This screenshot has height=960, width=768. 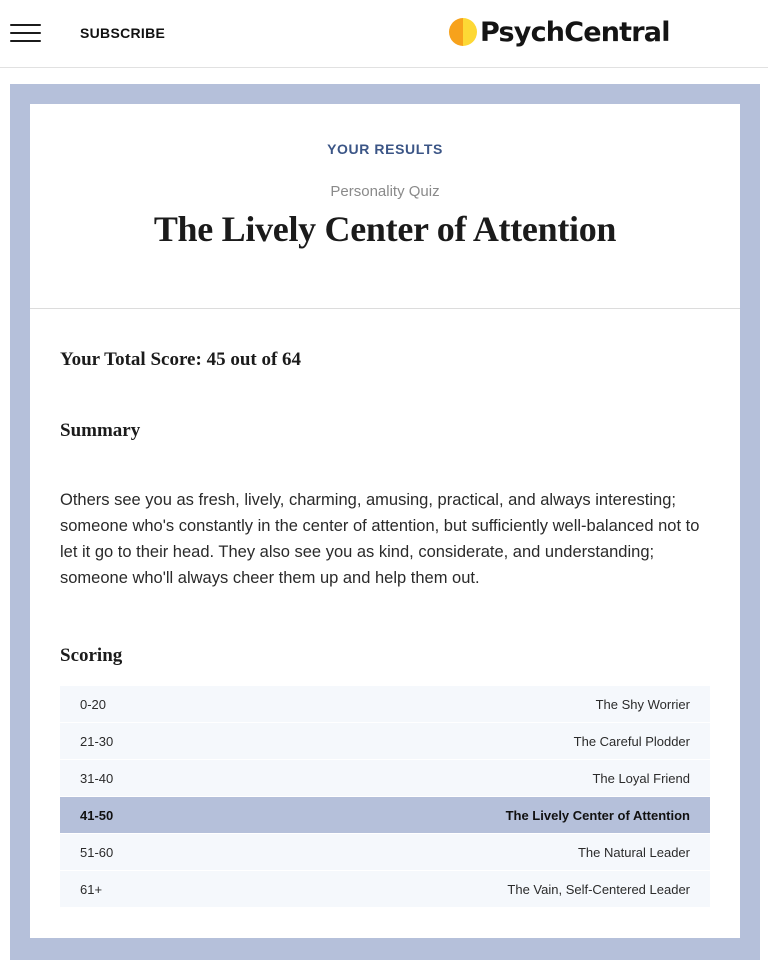 I want to click on scoring-label: The Loyal Friend, so click(x=641, y=778).